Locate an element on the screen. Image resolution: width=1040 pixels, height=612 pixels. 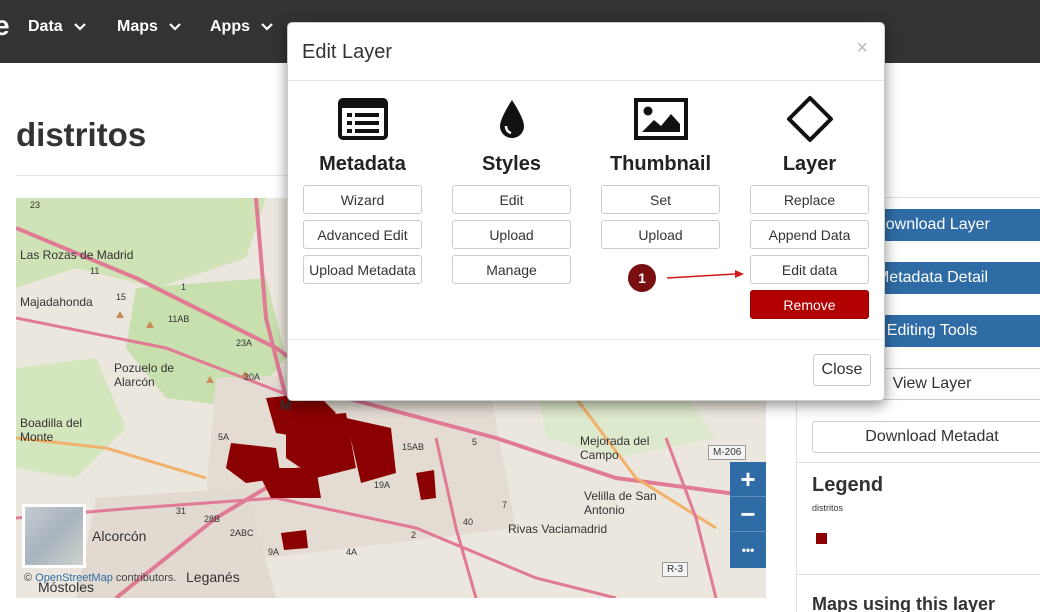
thumbnail-column: Thumbnail Set Upload is located at coordinates (660, 175).